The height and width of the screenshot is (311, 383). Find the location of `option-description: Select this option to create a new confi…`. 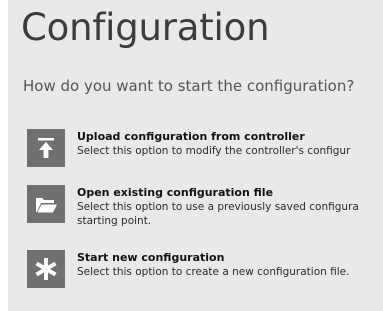

option-description: Select this option to create a new confi… is located at coordinates (213, 272).